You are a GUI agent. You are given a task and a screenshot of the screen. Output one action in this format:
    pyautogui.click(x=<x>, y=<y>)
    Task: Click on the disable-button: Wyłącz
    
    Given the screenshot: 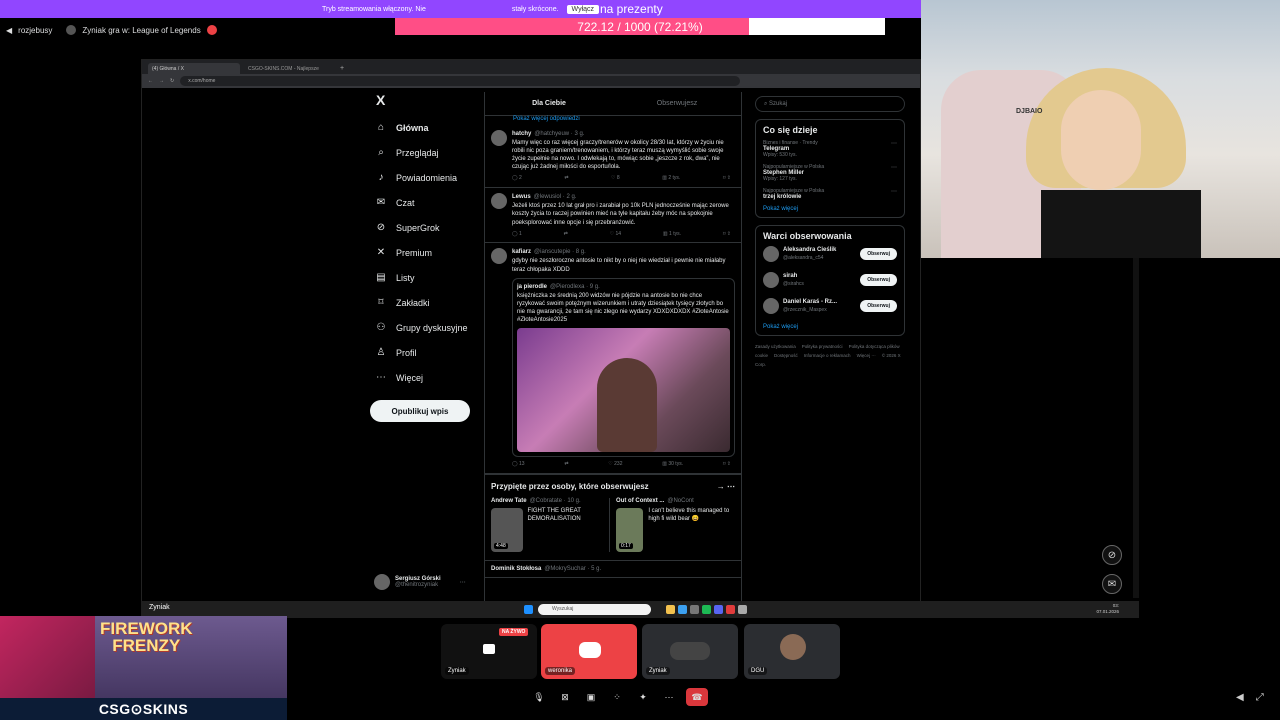 What is the action you would take?
    pyautogui.click(x=583, y=9)
    